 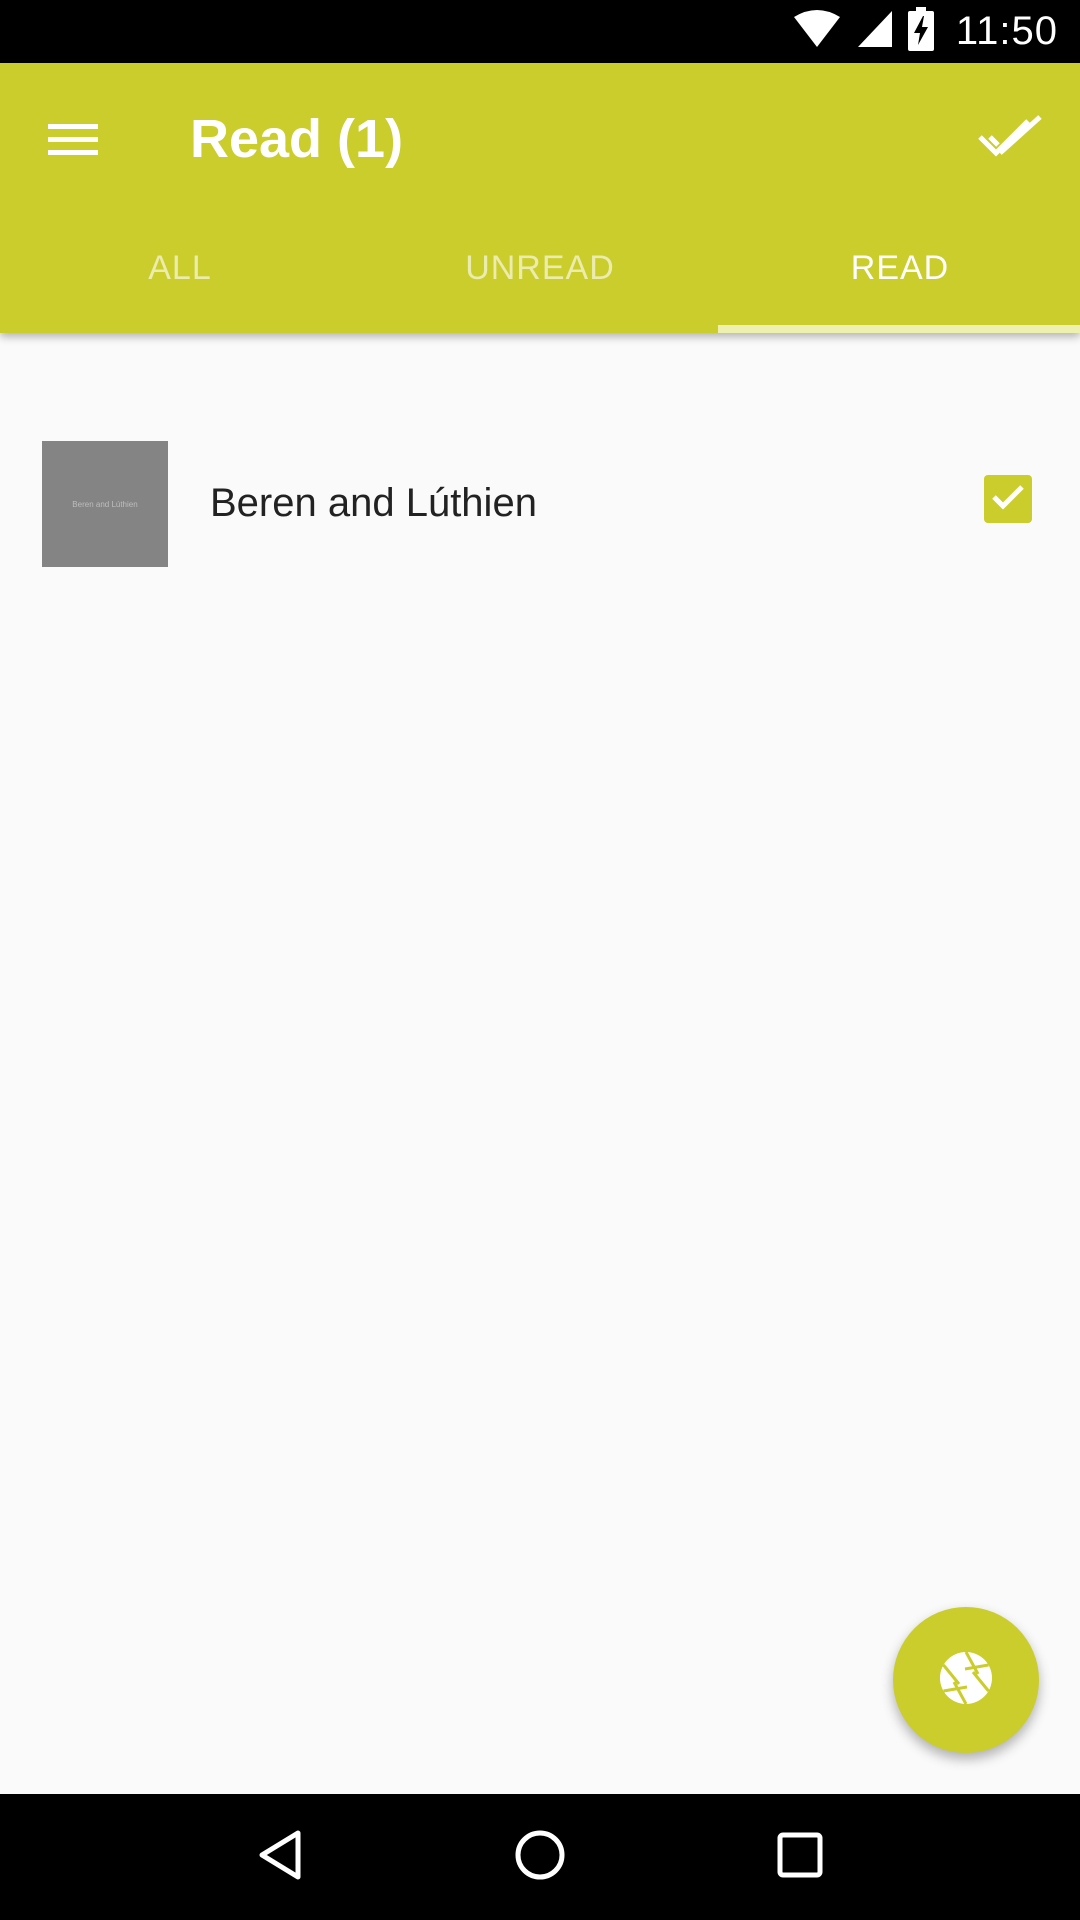 I want to click on app-bar: Read (1) ALL UNREAD READ, so click(x=540, y=198).